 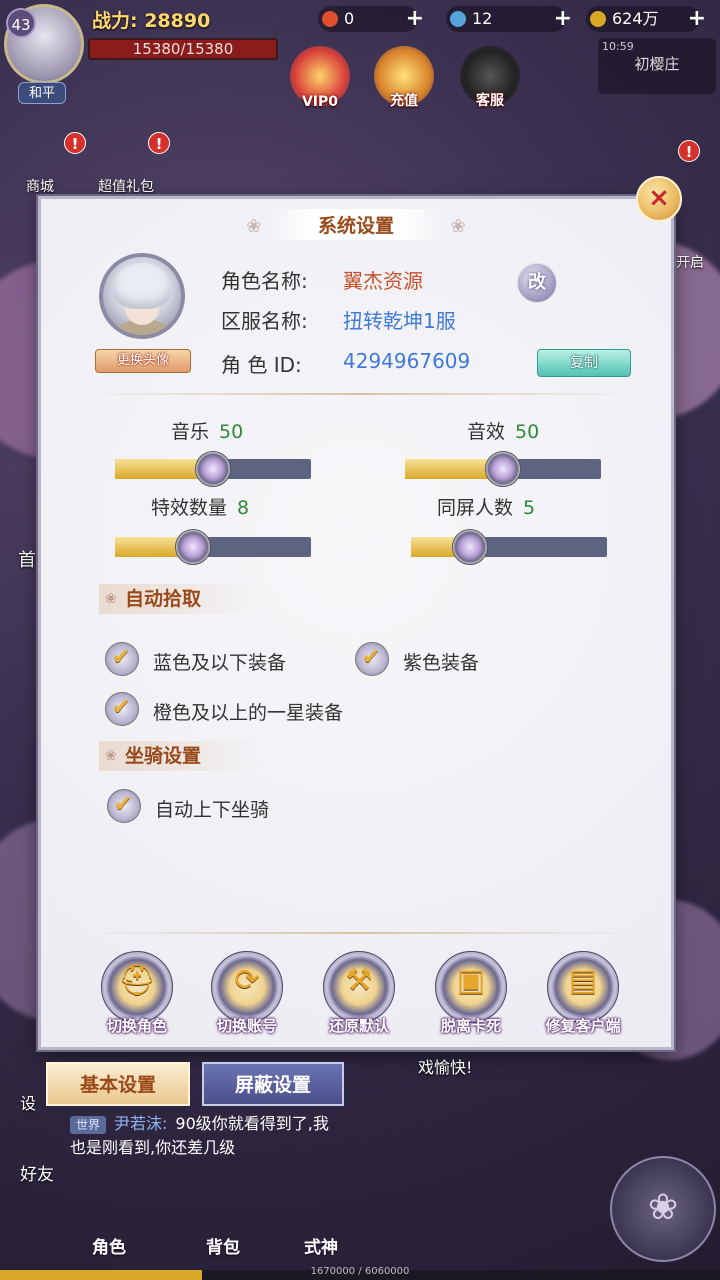 I want to click on switch-role-button: ⛑ 切换角色, so click(x=137, y=999).